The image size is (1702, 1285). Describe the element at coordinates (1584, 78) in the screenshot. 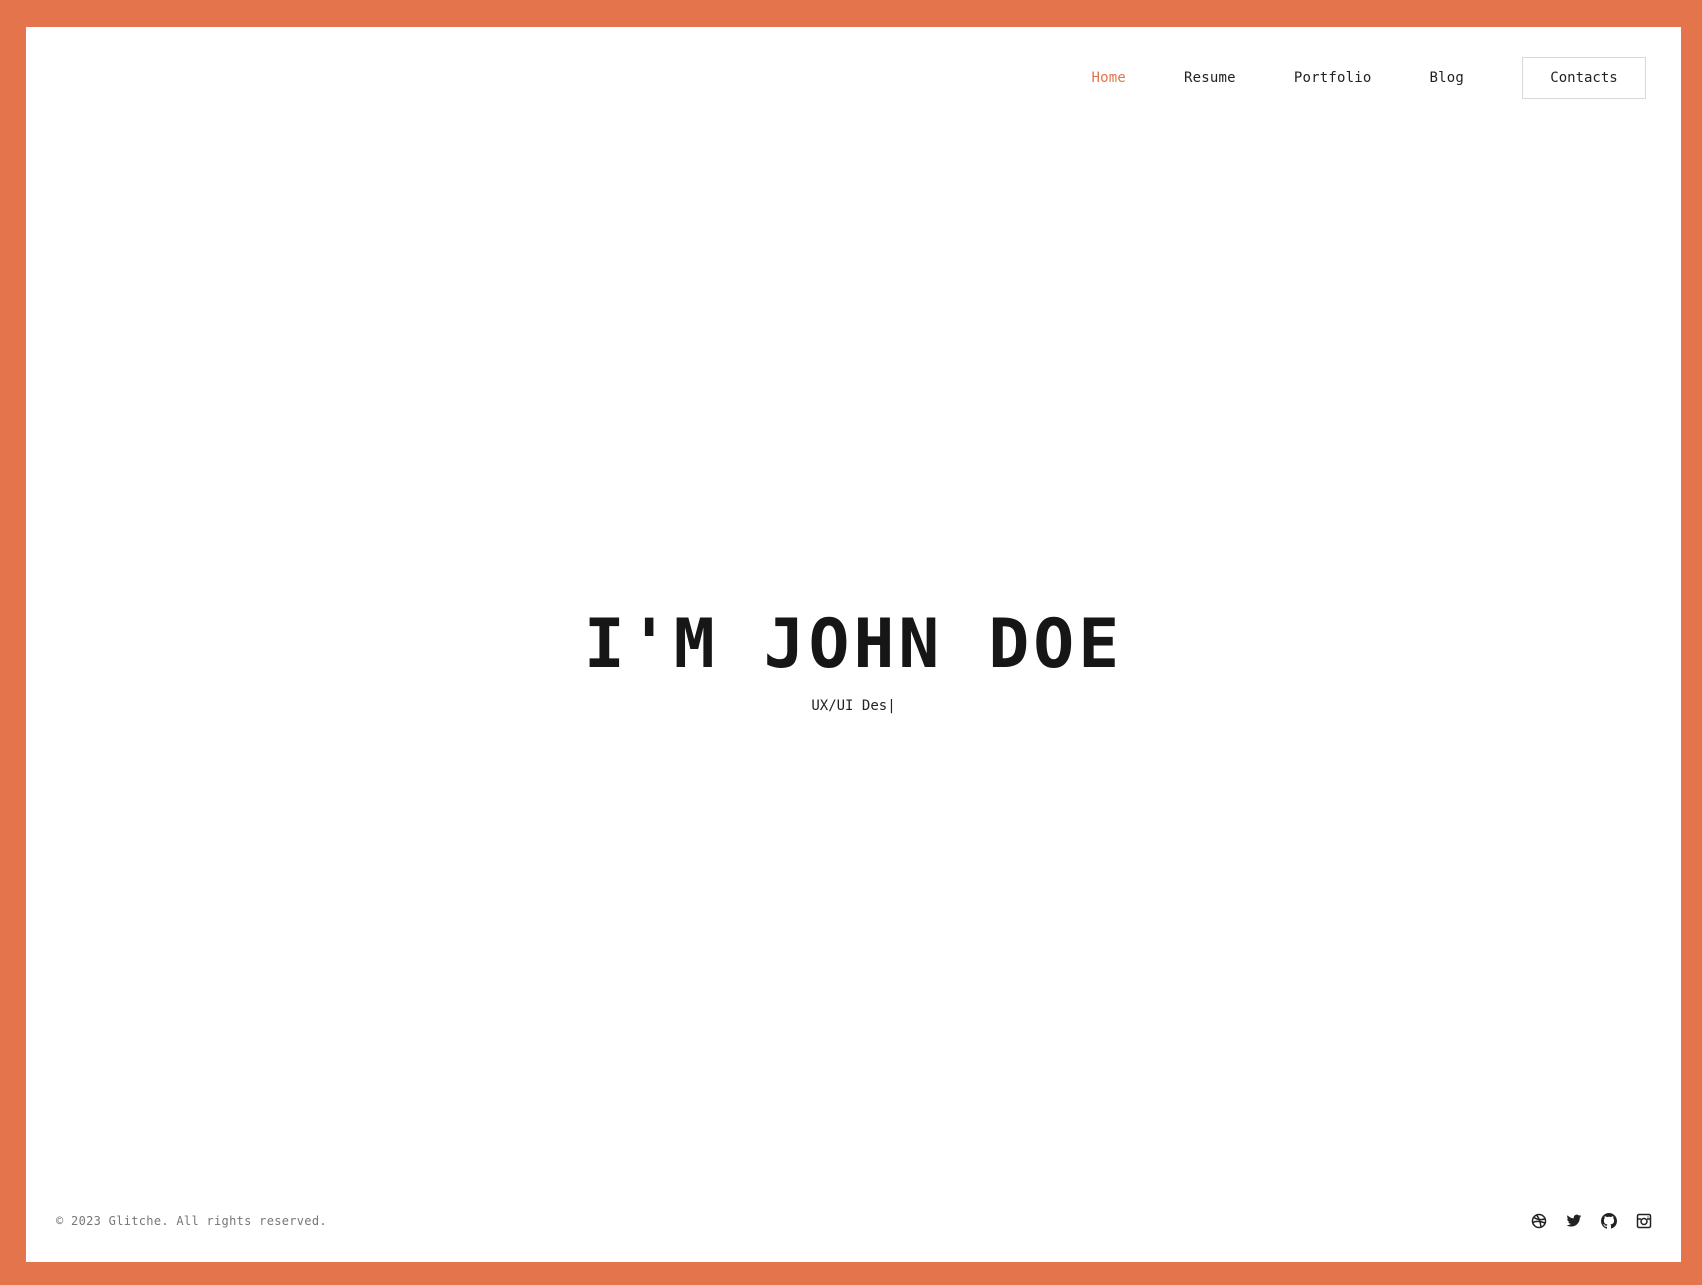

I see `contacts-button: Contacts` at that location.